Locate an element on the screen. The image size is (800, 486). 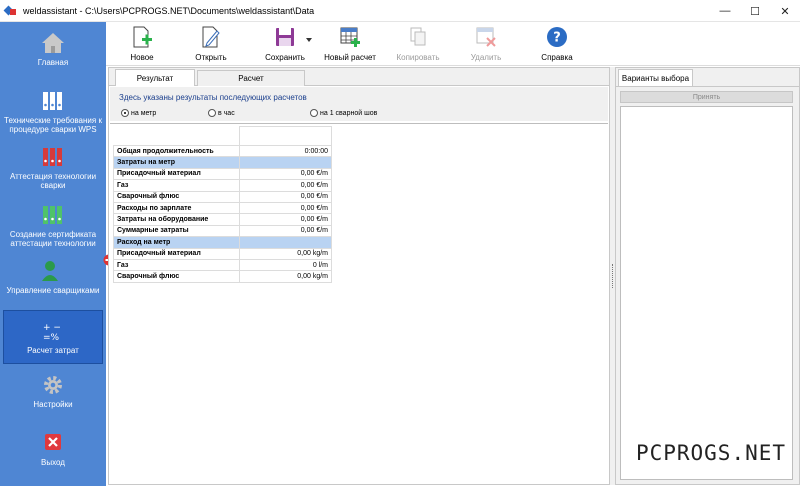
table-delete-icon is located at coordinates (486, 37).